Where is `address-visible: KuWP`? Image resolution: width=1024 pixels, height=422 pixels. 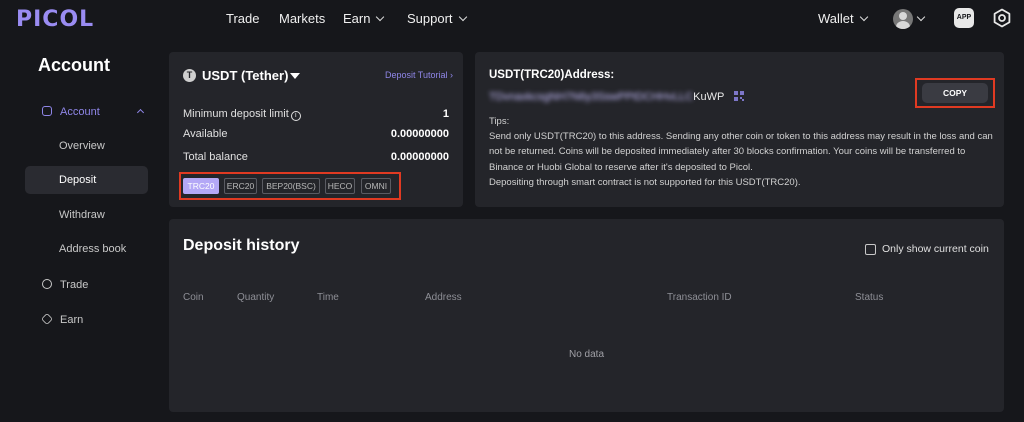
address-visible: KuWP is located at coordinates (709, 97).